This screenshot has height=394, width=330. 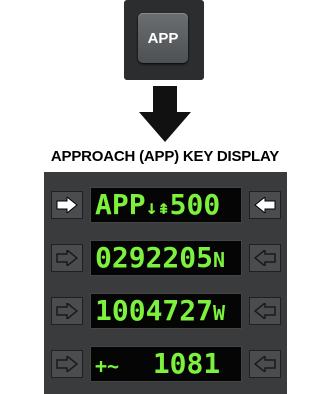 What do you see at coordinates (120, 204) in the screenshot?
I see `lcd-approach-label: APP` at bounding box center [120, 204].